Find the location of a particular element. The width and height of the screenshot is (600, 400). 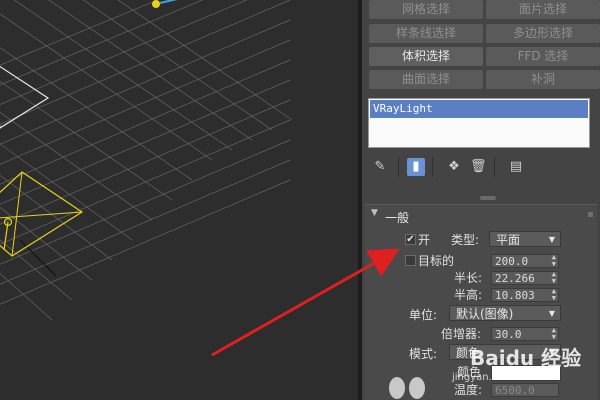

rollout-collapse-icon: ▼ is located at coordinates (374, 213).